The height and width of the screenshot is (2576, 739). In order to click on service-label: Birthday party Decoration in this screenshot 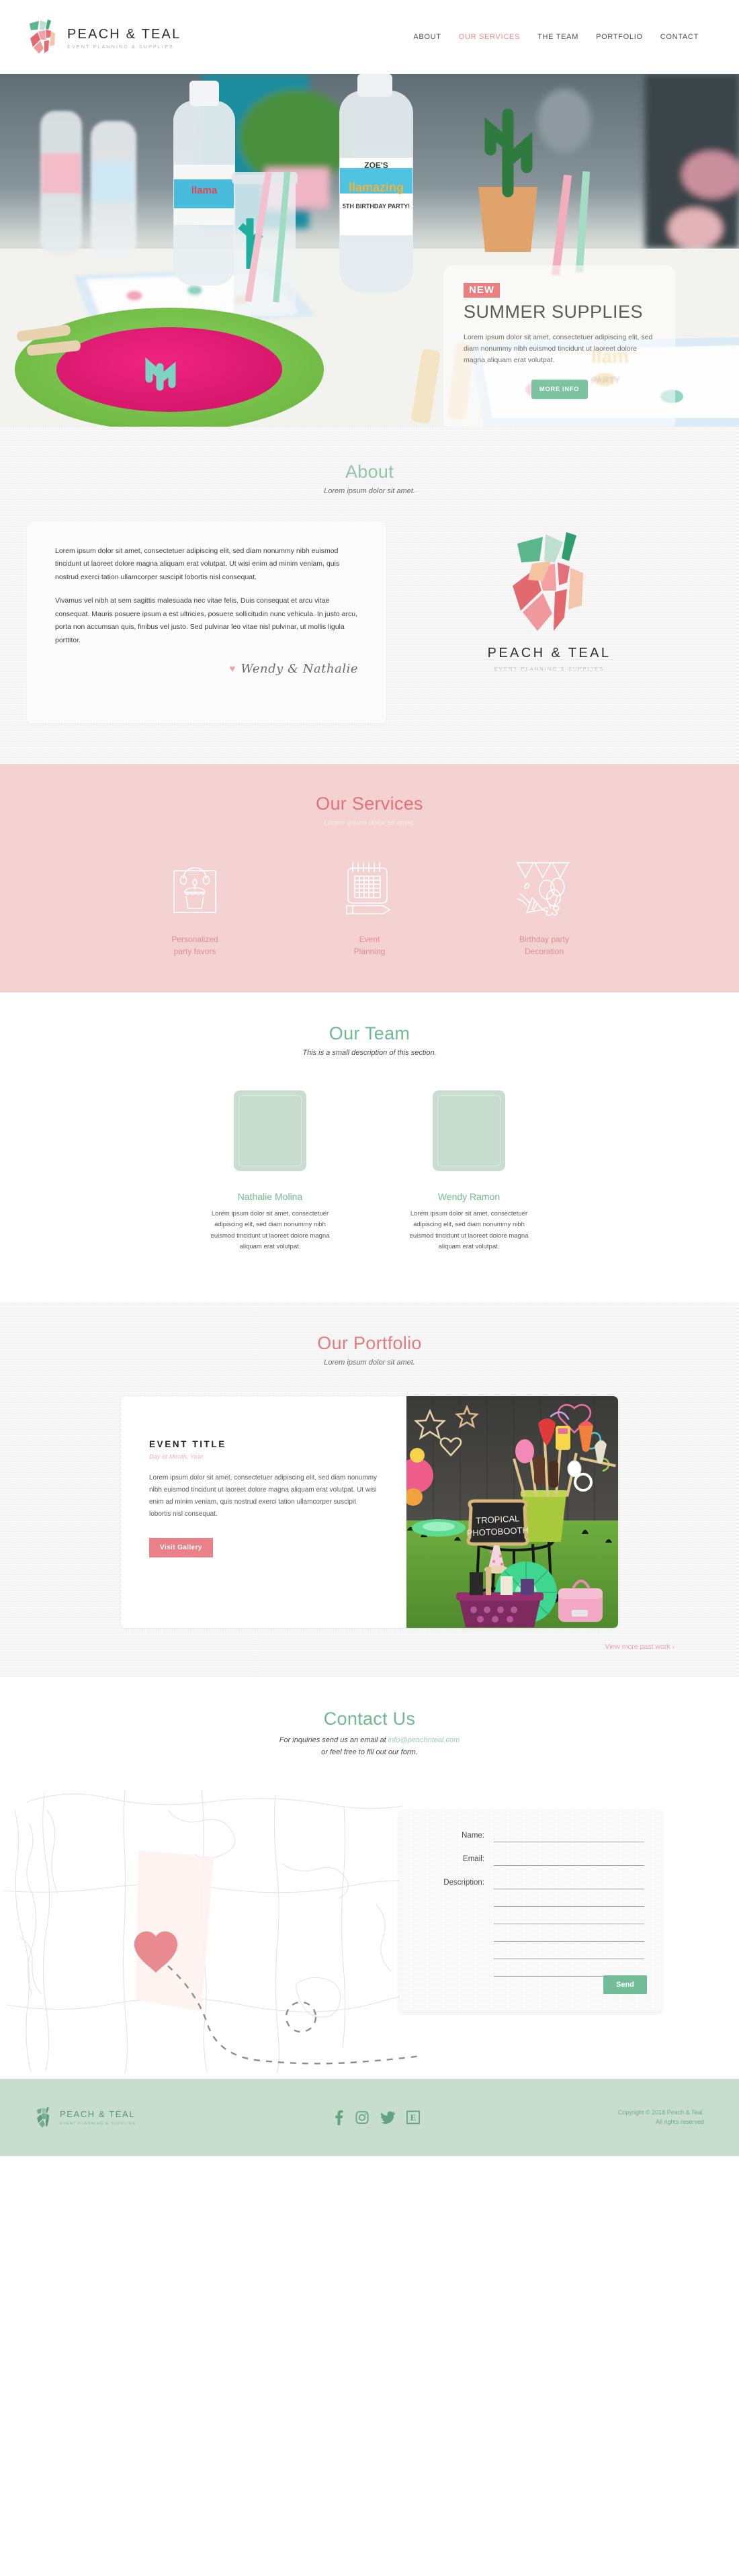, I will do `click(544, 945)`.